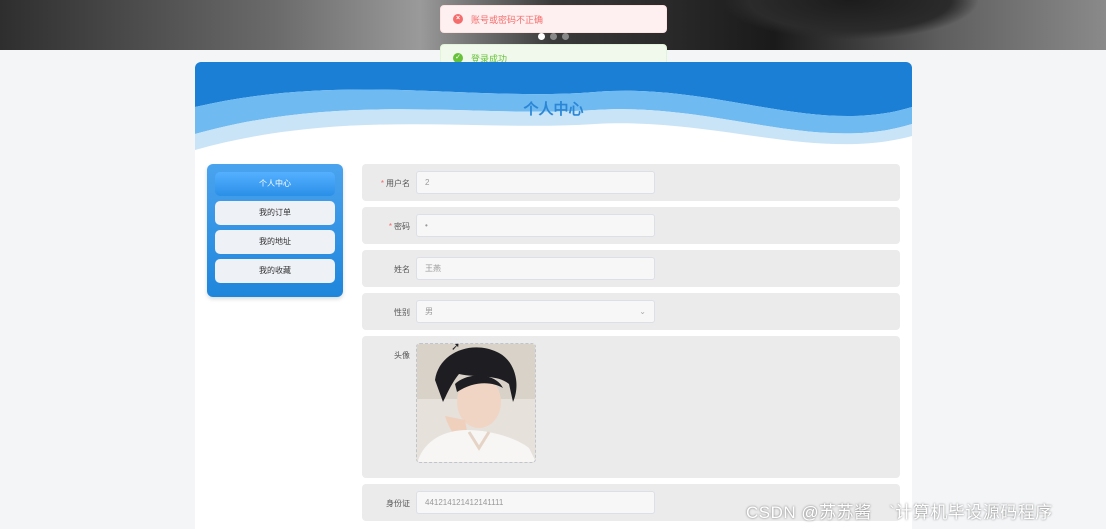  I want to click on error-toast: × 账号或密码不正确, so click(553, 19).